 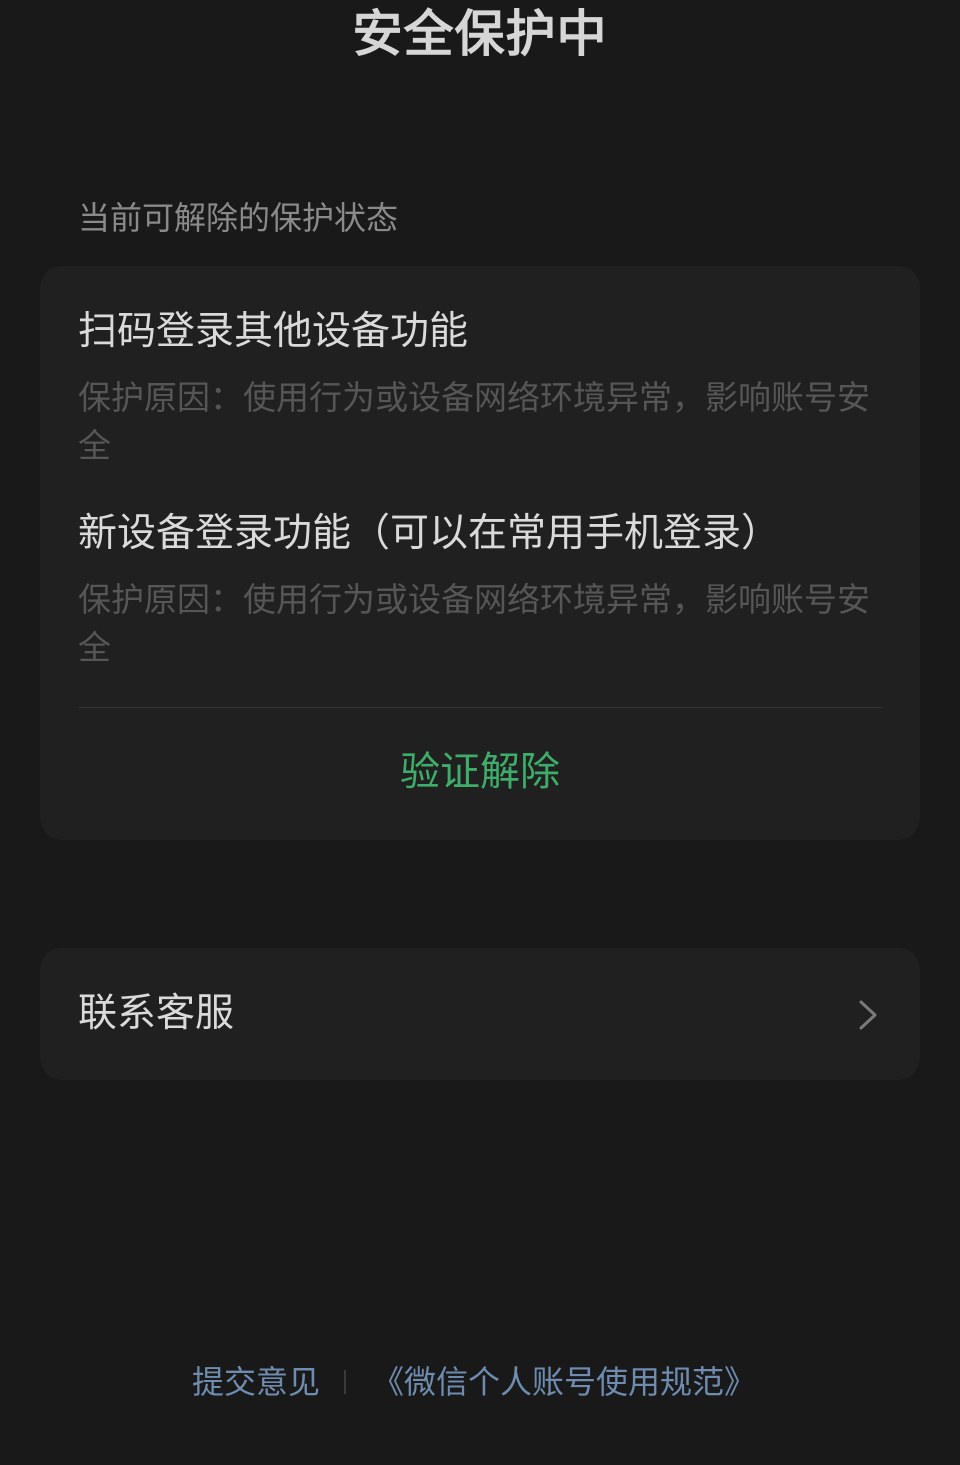 I want to click on footer: 提交意见 《微信个人账号使用规范》, so click(x=480, y=1382).